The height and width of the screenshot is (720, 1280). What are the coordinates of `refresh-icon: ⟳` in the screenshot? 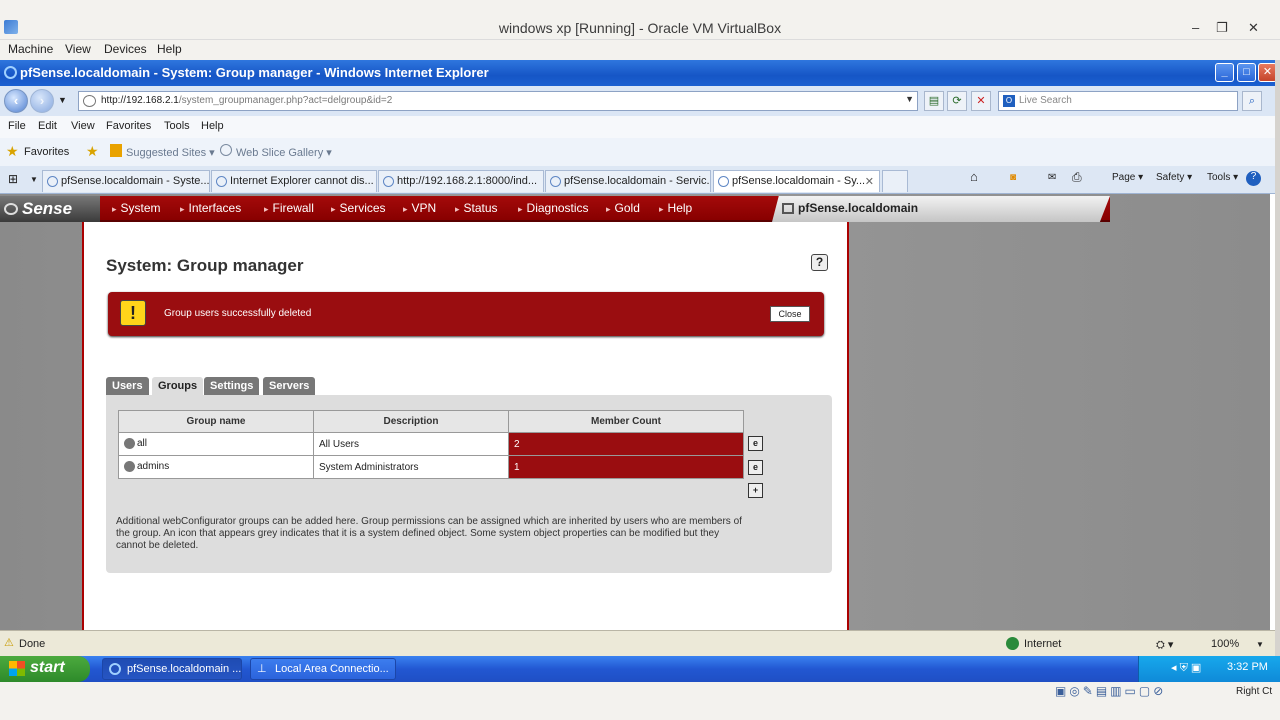 It's located at (957, 101).